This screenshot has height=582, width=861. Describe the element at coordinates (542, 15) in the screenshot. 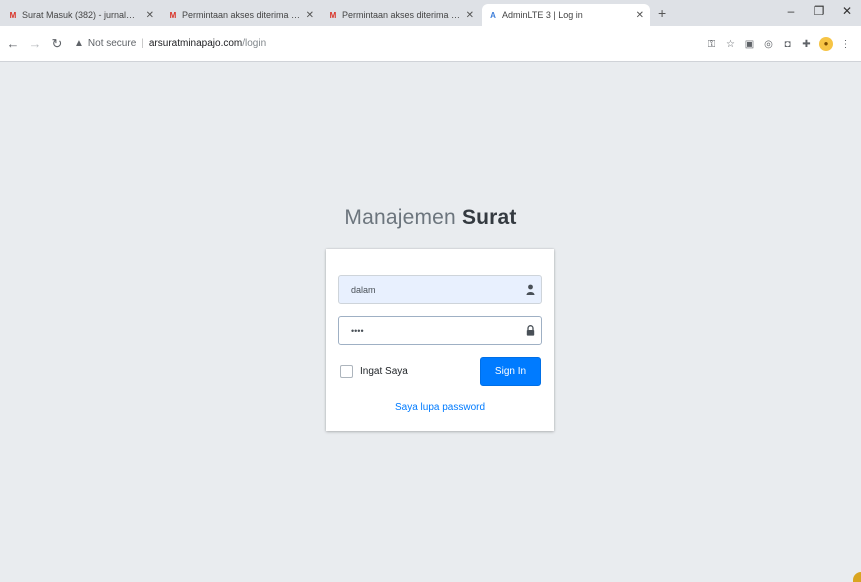

I see `tab-title: AdminLTE 3 | Log in` at that location.